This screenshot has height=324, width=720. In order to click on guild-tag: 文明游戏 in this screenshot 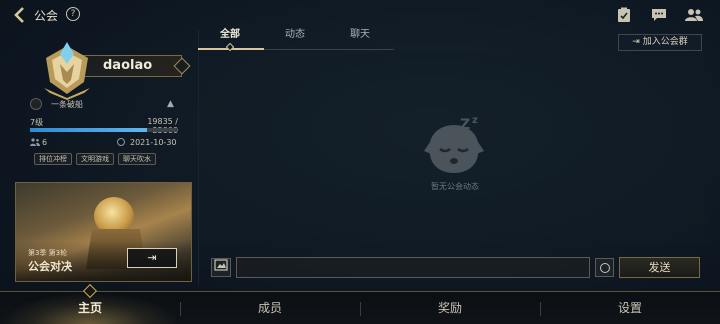, I will do `click(95, 159)`.